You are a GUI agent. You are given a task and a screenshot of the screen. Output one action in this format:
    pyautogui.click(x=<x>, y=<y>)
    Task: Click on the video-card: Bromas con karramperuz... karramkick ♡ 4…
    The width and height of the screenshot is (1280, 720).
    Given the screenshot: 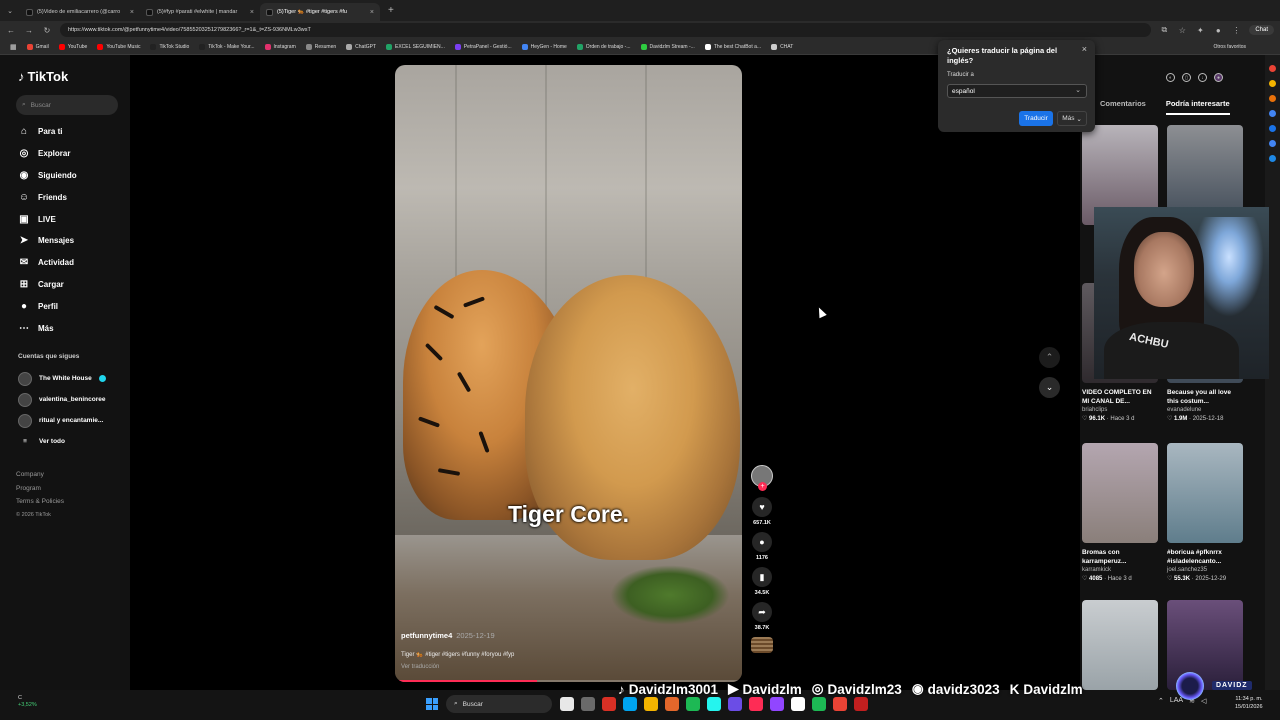 What is the action you would take?
    pyautogui.click(x=1120, y=512)
    